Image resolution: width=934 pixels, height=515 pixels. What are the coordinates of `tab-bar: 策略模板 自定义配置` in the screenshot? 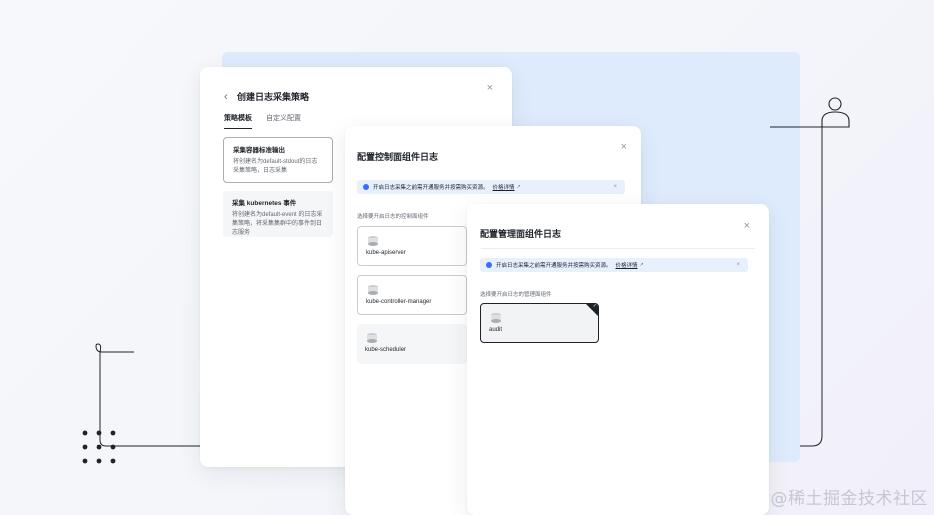 It's located at (262, 121).